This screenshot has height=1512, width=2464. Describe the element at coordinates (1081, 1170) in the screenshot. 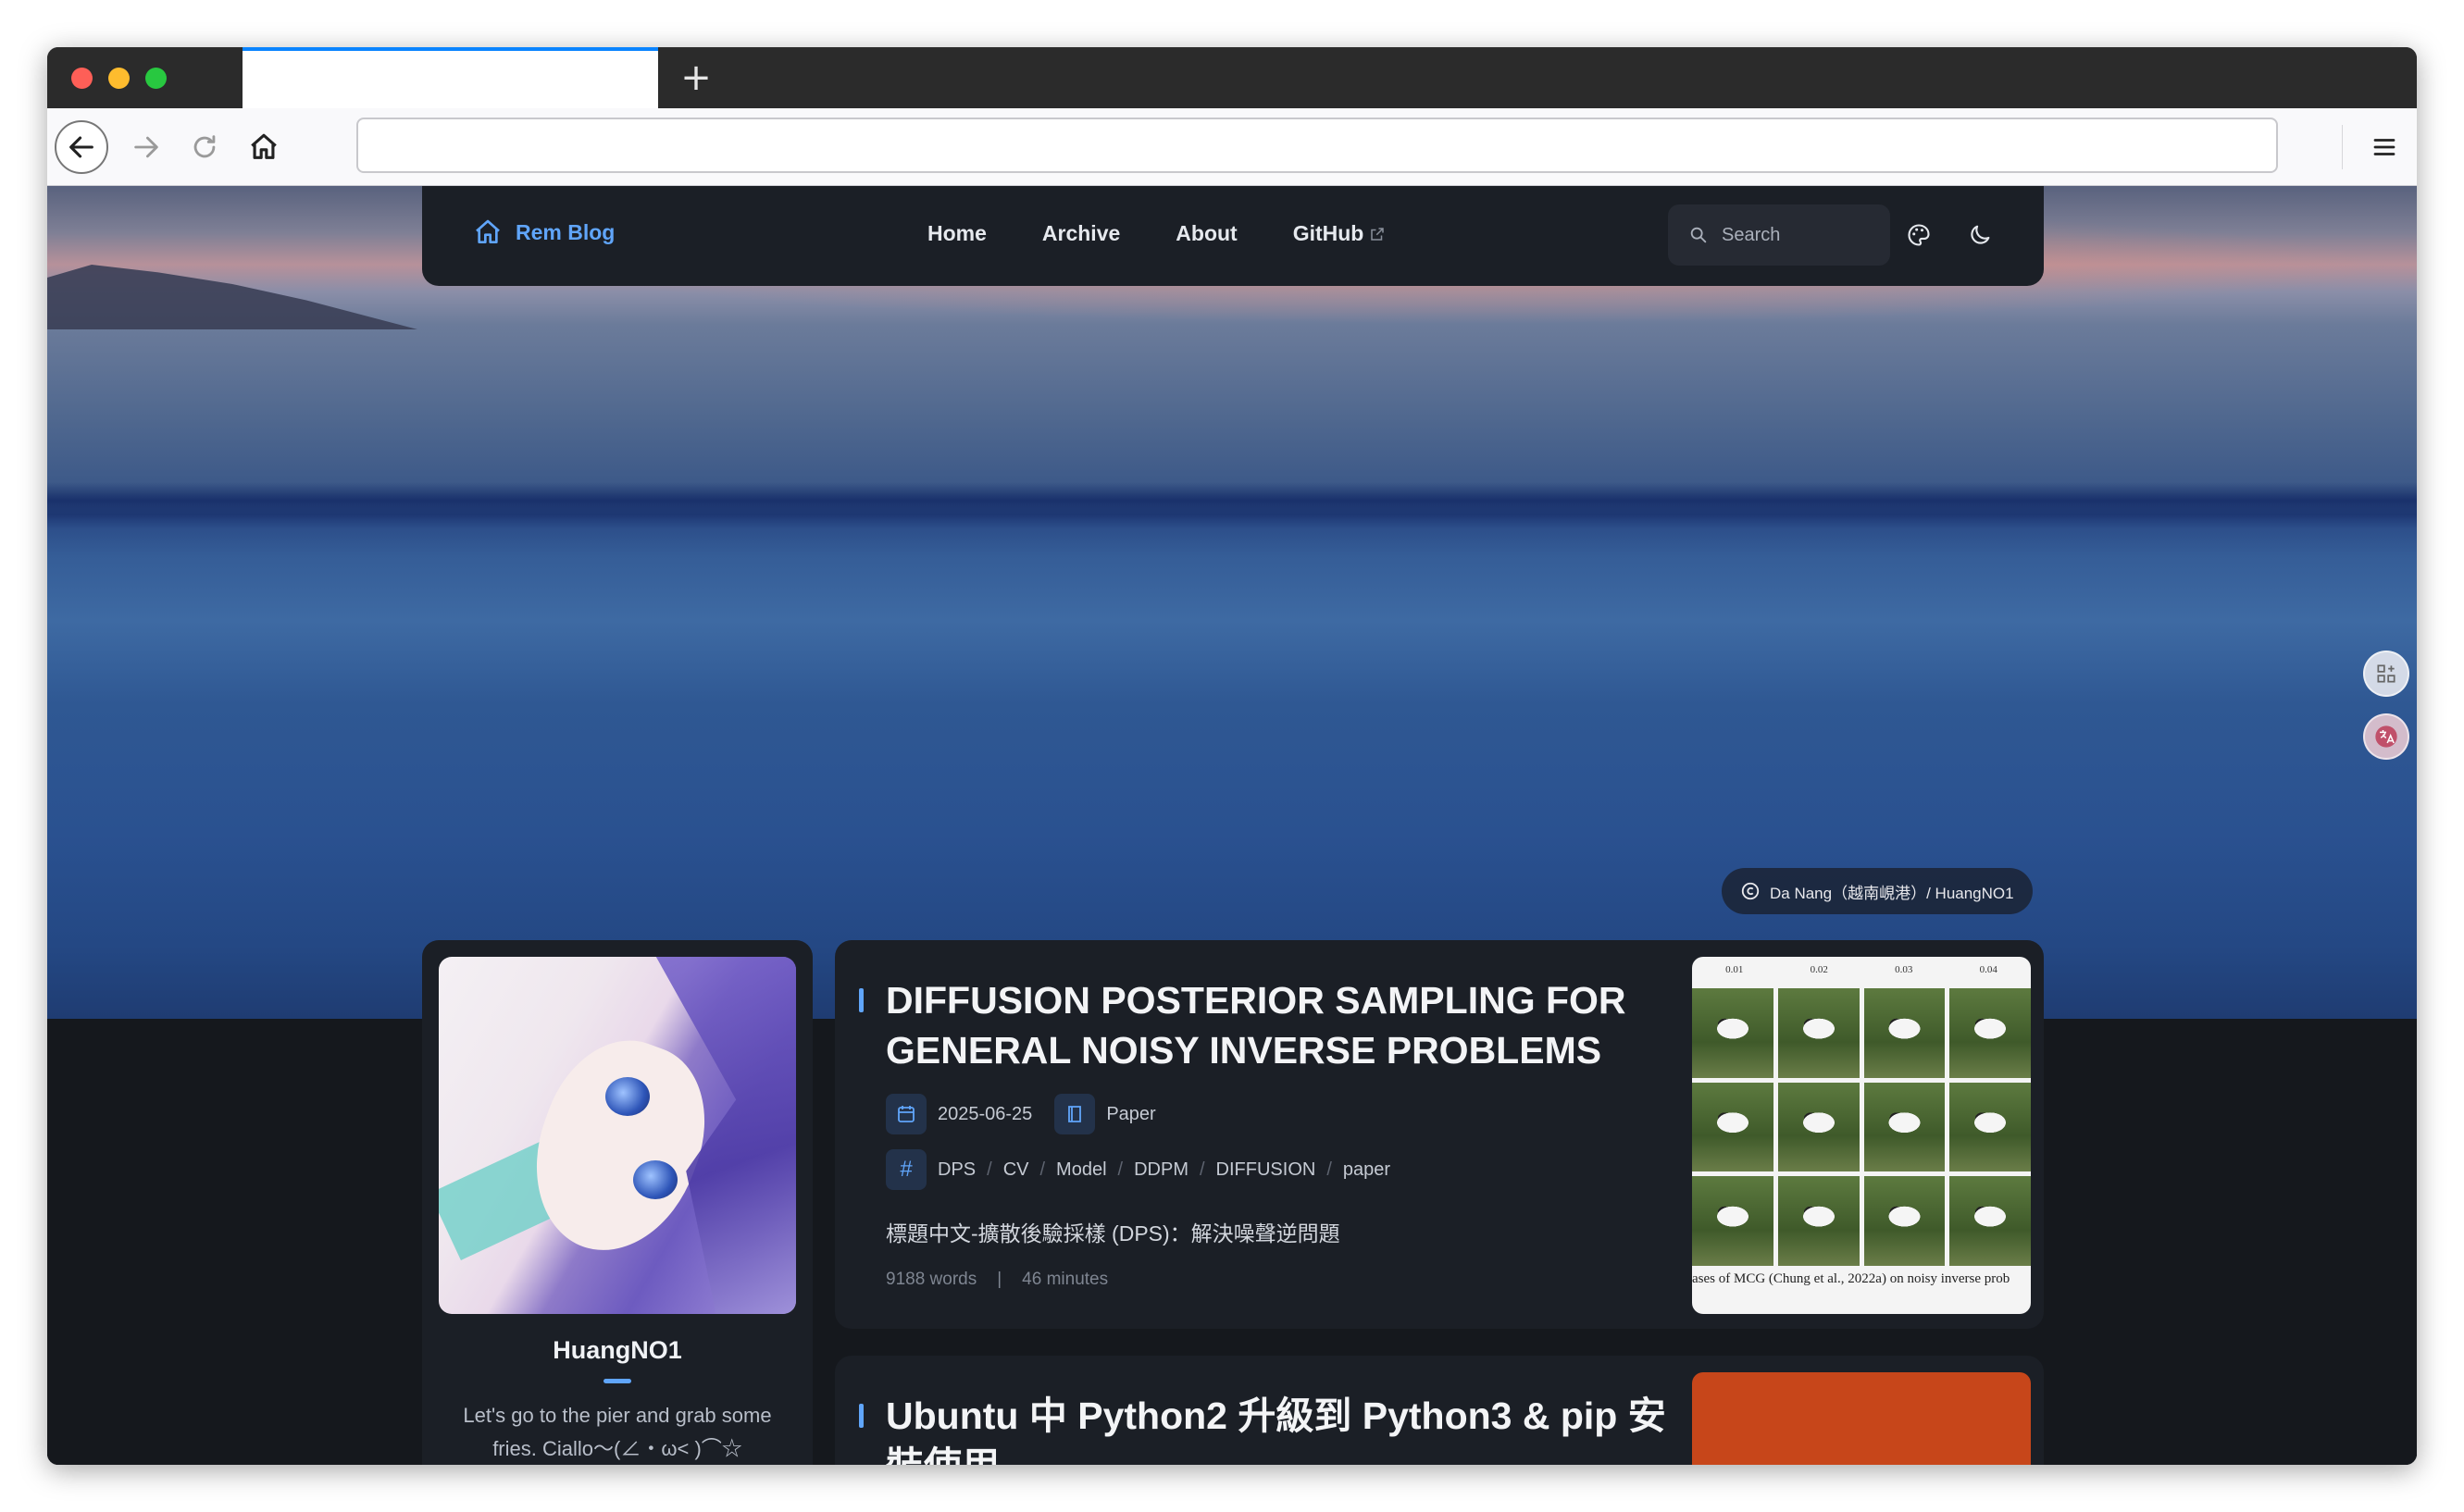

I see `post-tag: Model` at that location.